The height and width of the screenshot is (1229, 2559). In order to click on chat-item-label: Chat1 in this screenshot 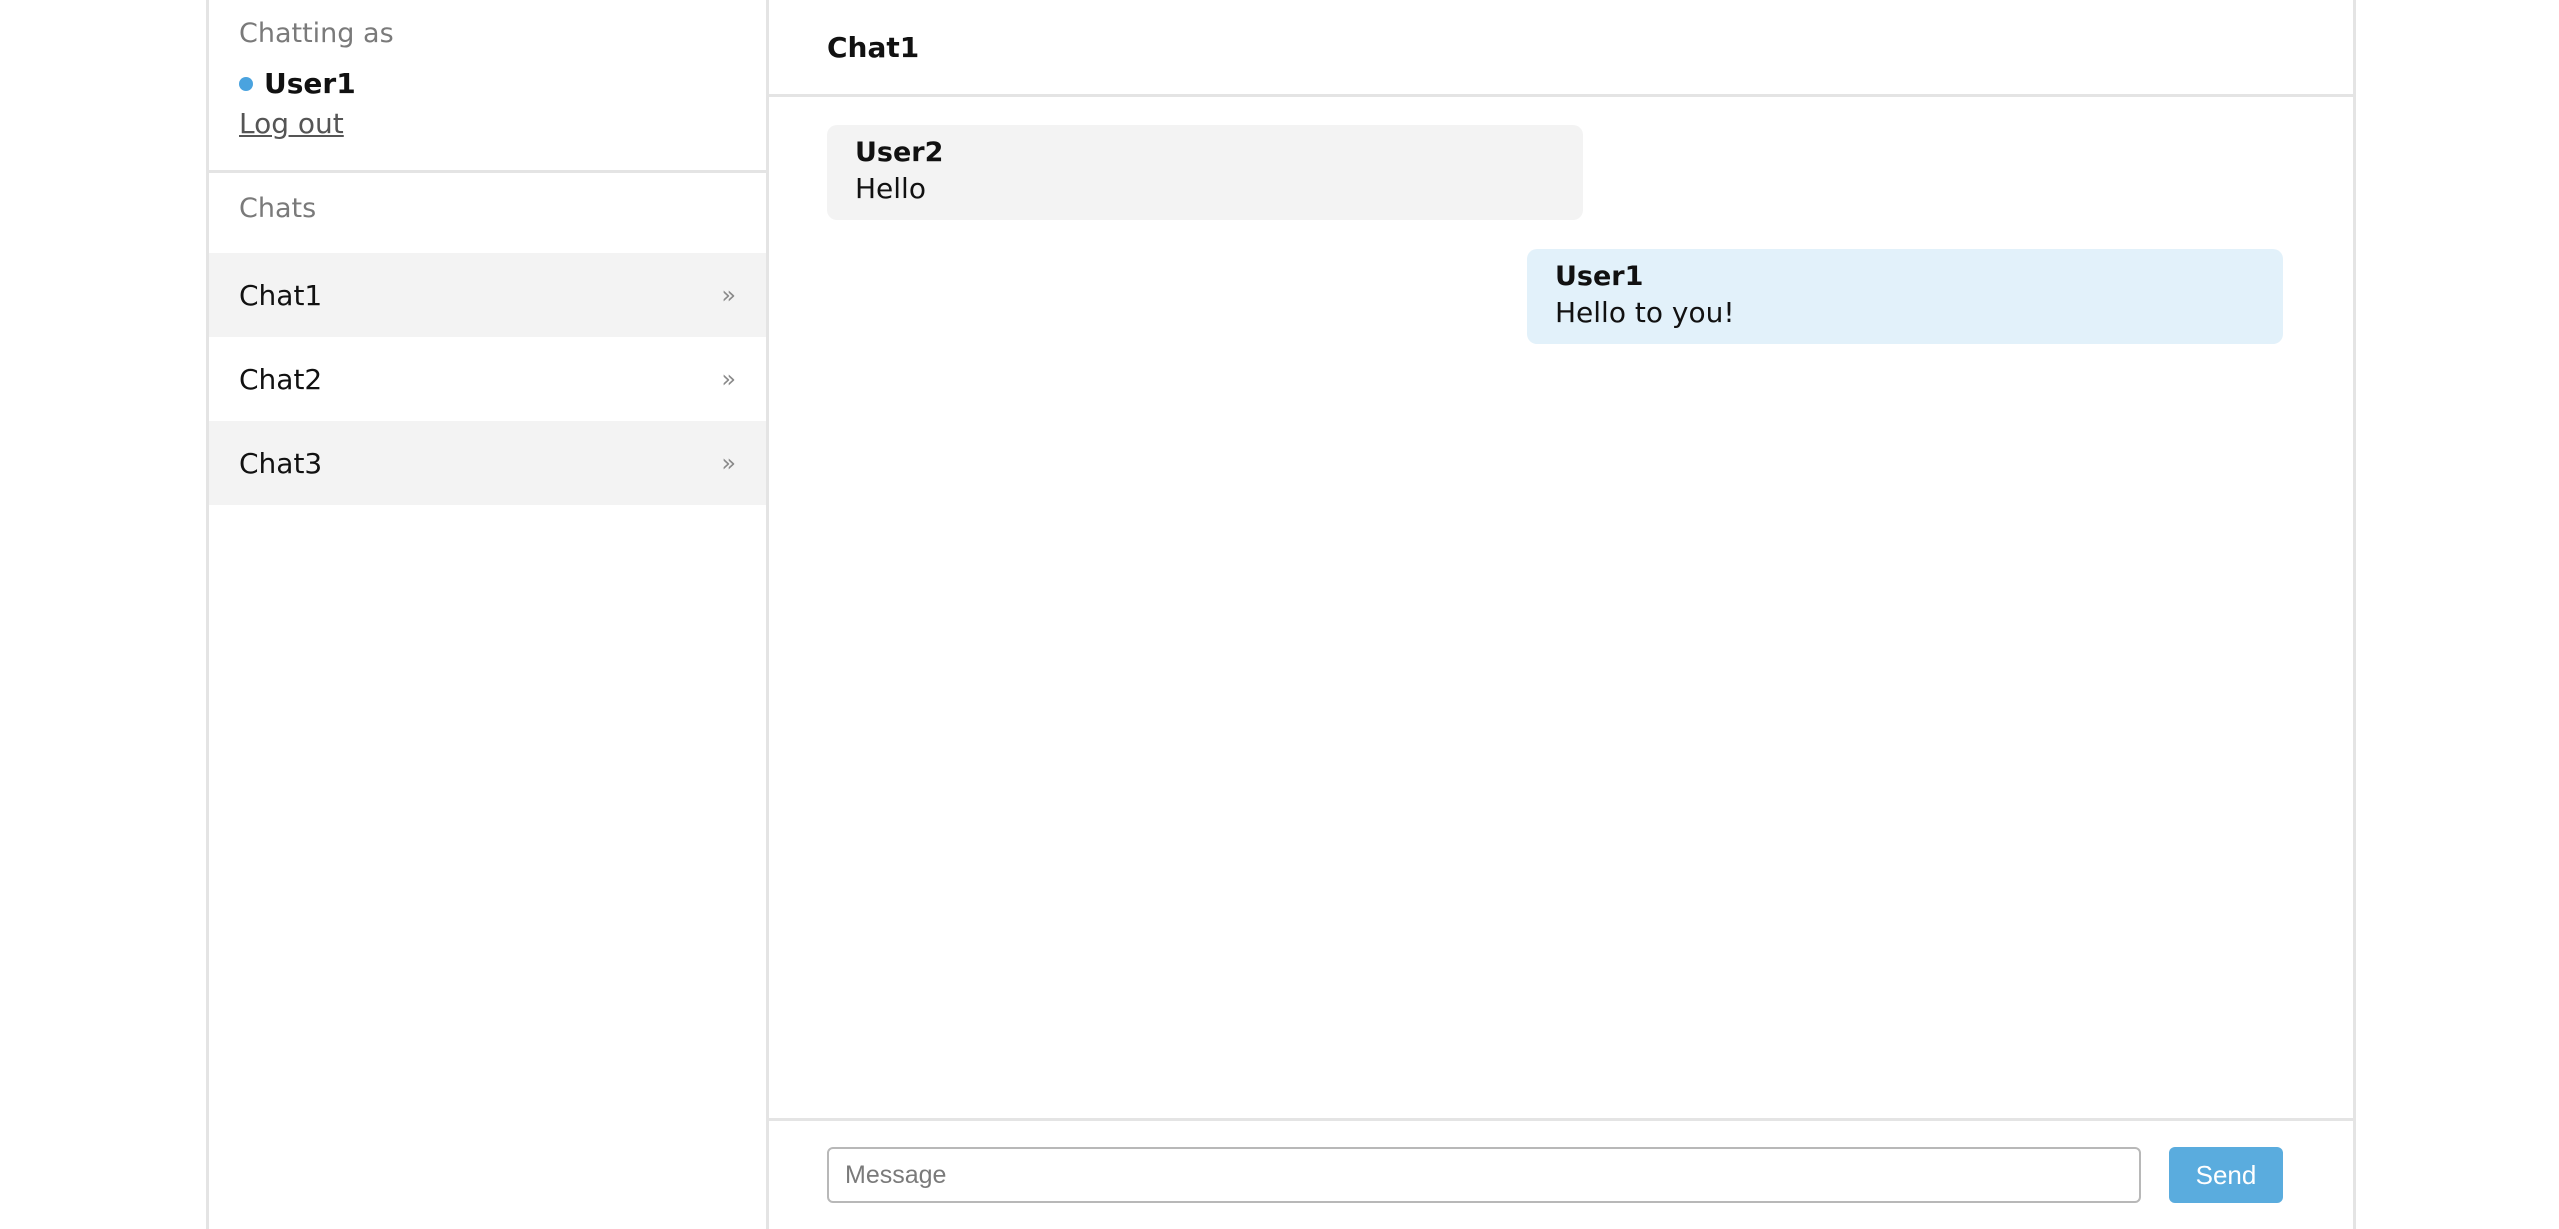, I will do `click(281, 295)`.